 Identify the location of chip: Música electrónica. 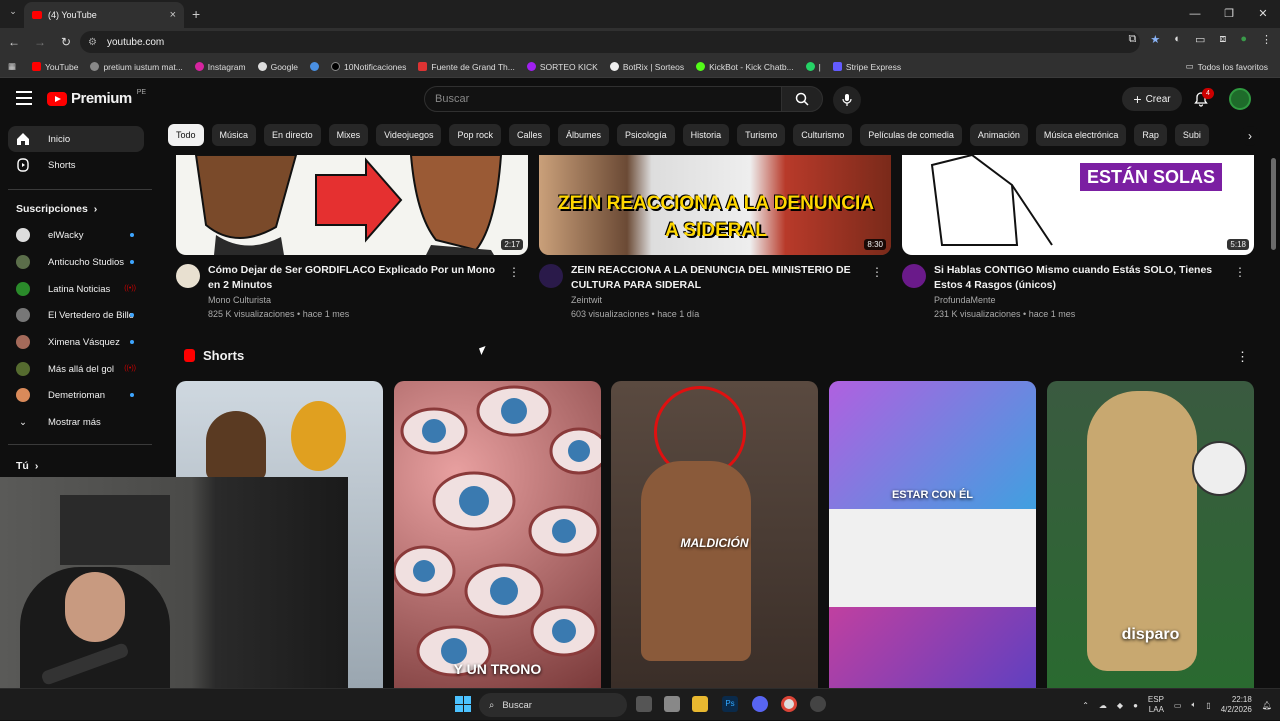
(1081, 135).